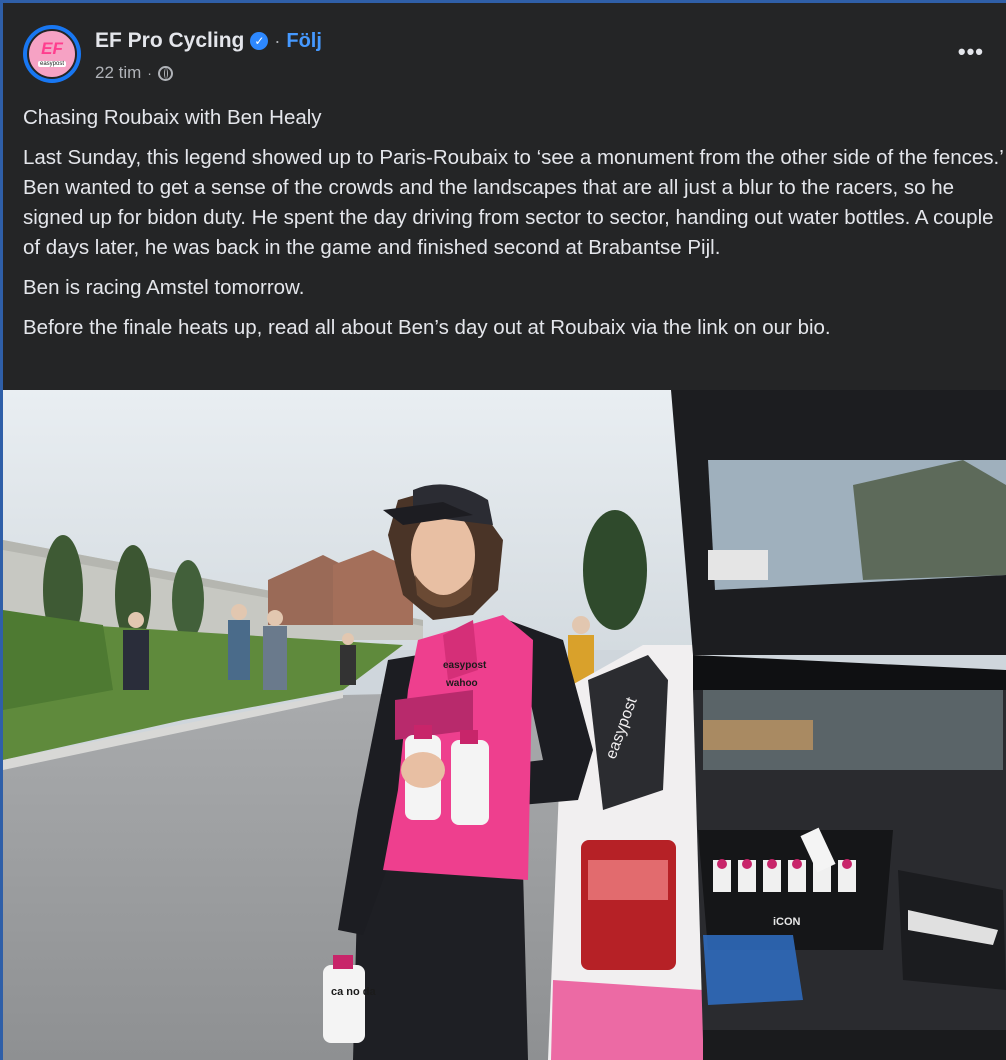  I want to click on basket-logo-text: iCON, so click(787, 922).